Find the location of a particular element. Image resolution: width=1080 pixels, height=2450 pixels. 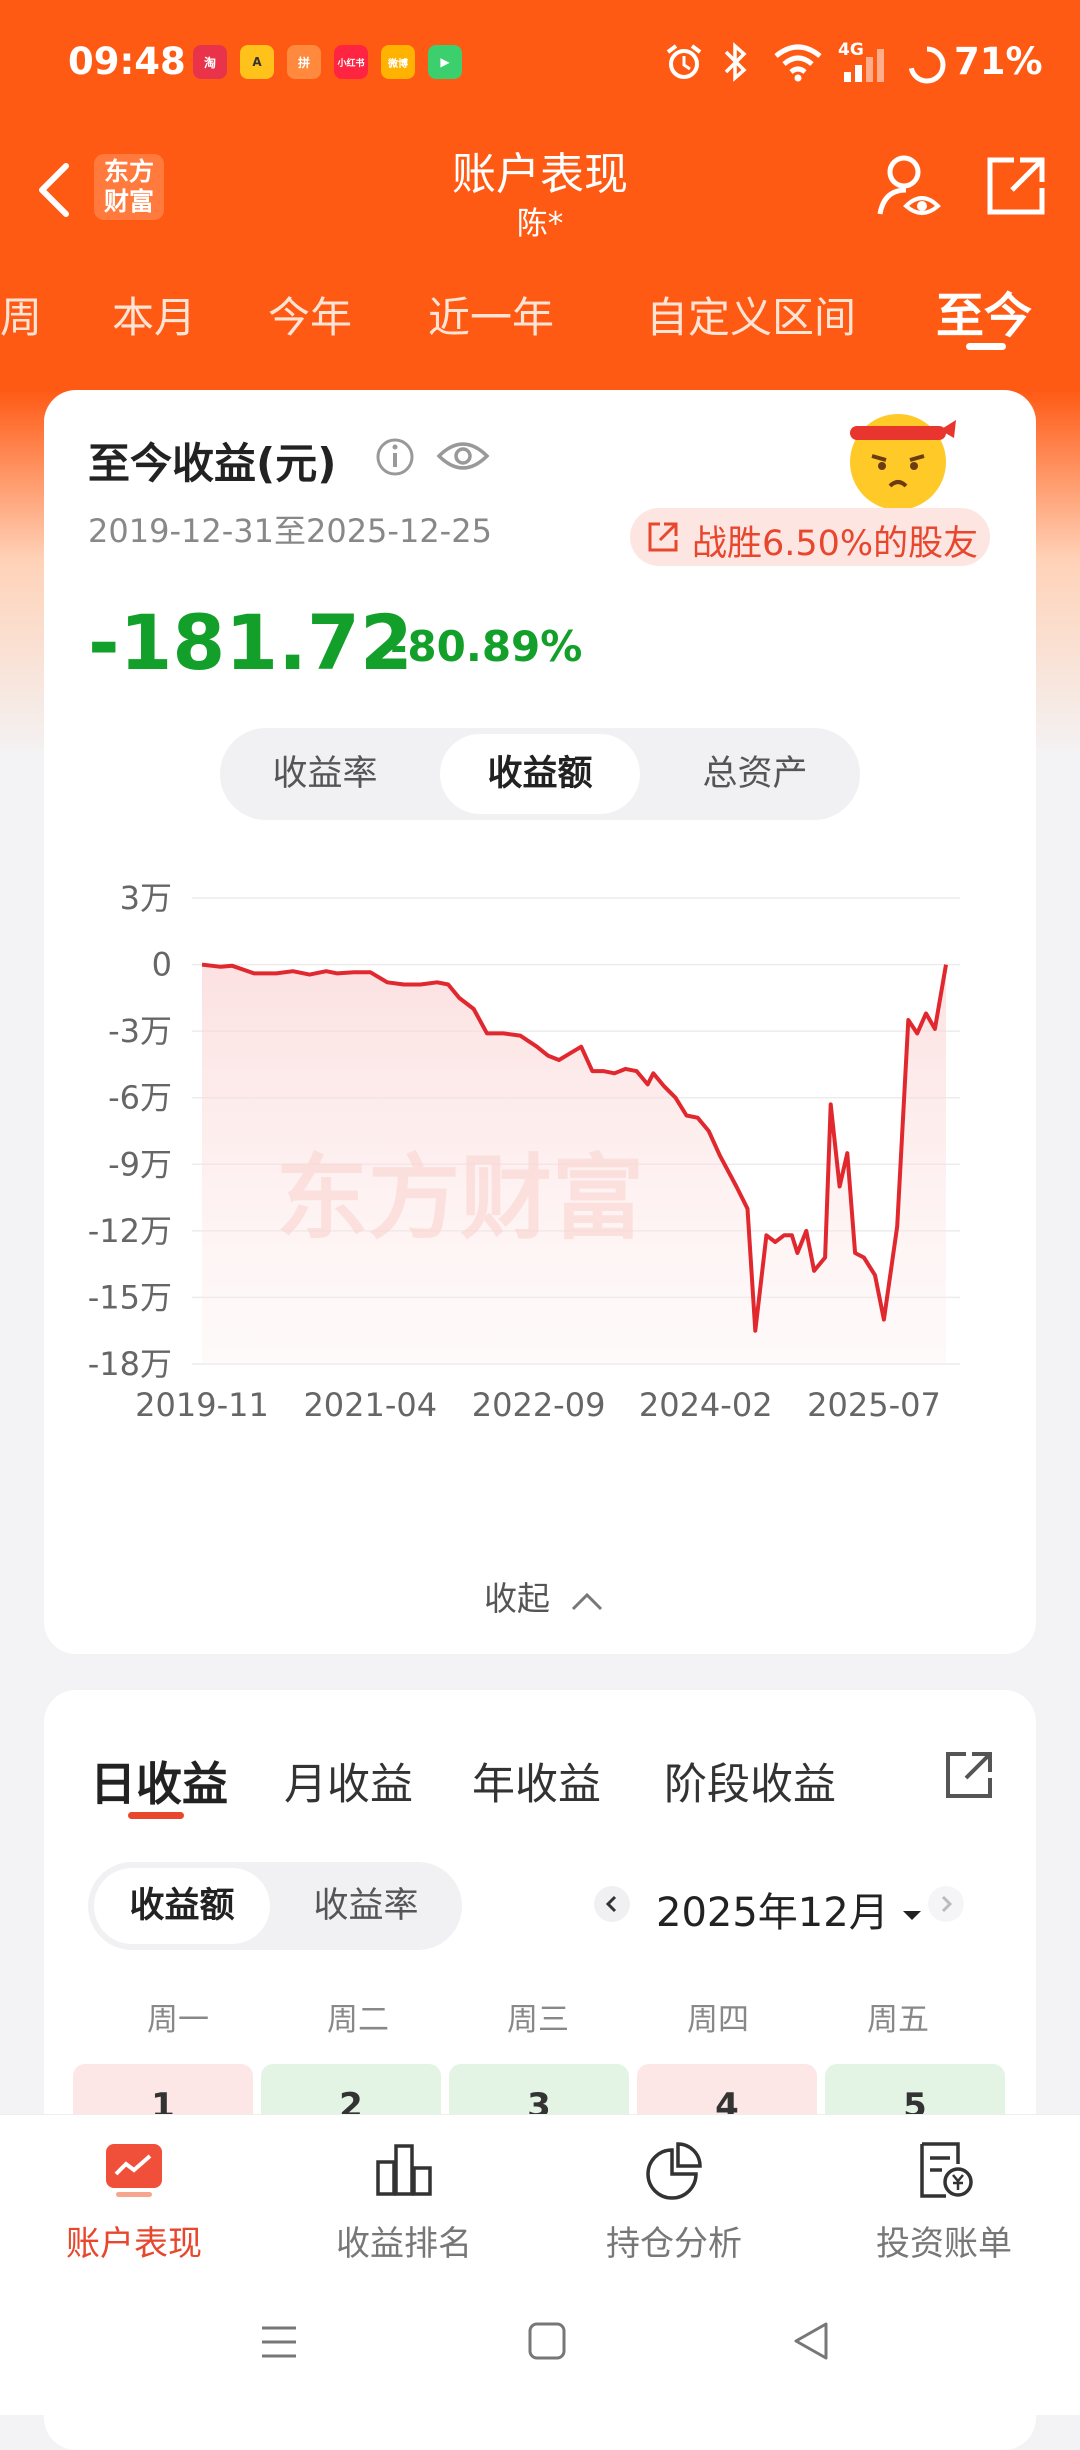

tab-week: 周 is located at coordinates (21, 314).